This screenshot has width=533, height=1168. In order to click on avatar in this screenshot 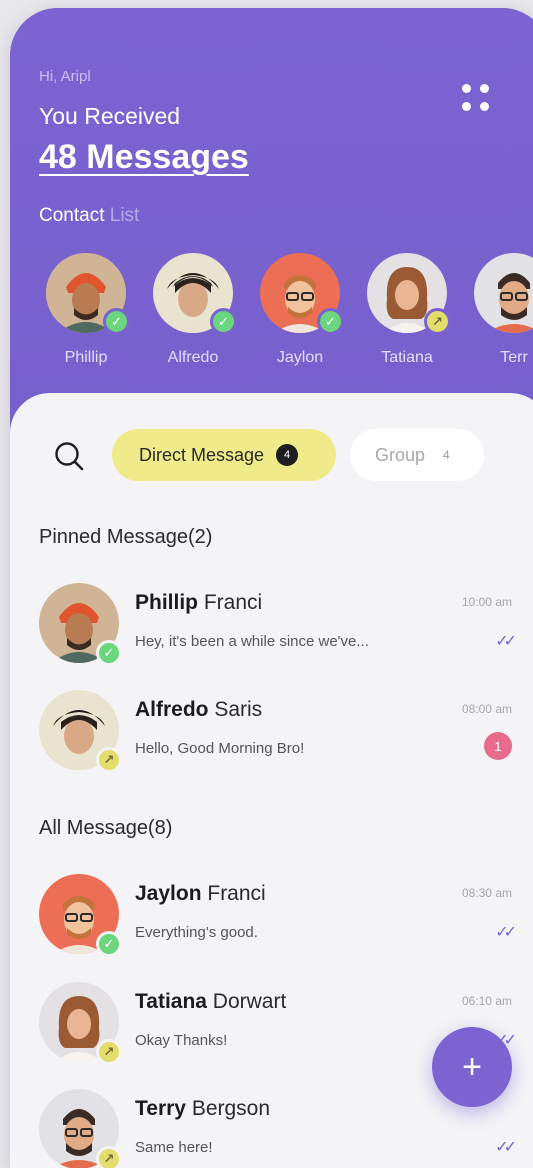, I will do `click(503, 293)`.